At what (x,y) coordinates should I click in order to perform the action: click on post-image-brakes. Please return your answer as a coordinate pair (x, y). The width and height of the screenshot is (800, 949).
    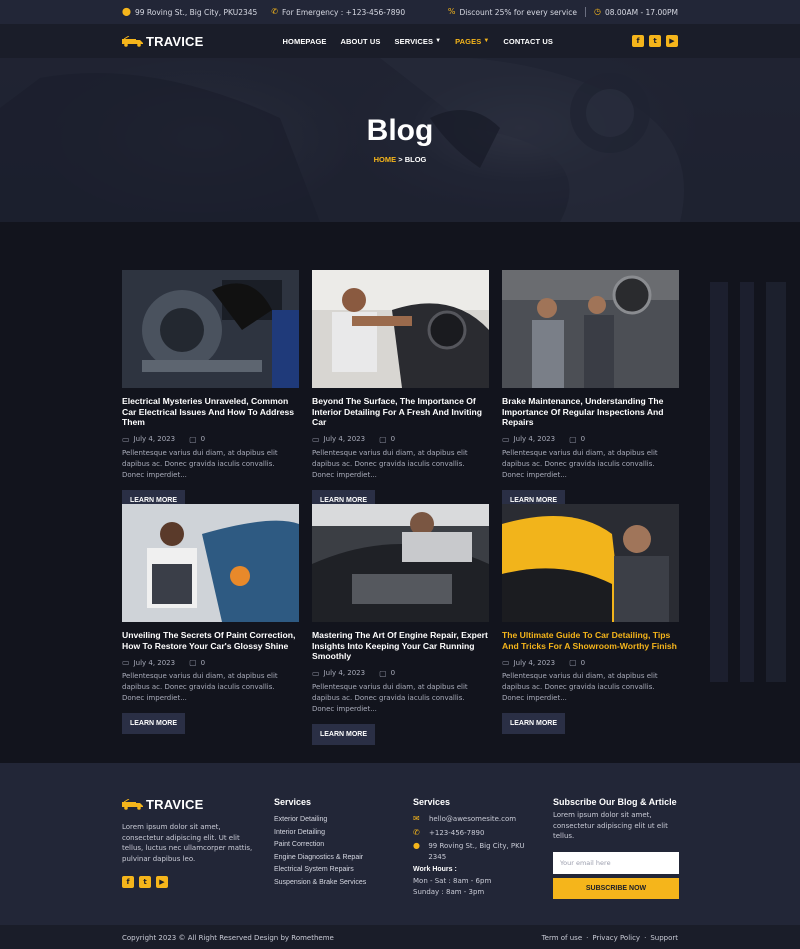
    Looking at the image, I should click on (590, 329).